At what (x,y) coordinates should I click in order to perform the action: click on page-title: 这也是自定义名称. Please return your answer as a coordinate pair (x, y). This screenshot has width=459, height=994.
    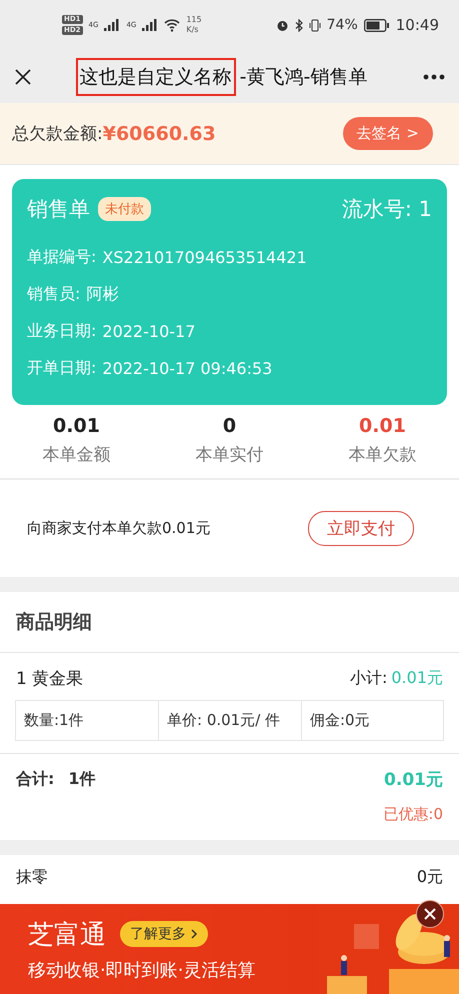
    Looking at the image, I should click on (156, 77).